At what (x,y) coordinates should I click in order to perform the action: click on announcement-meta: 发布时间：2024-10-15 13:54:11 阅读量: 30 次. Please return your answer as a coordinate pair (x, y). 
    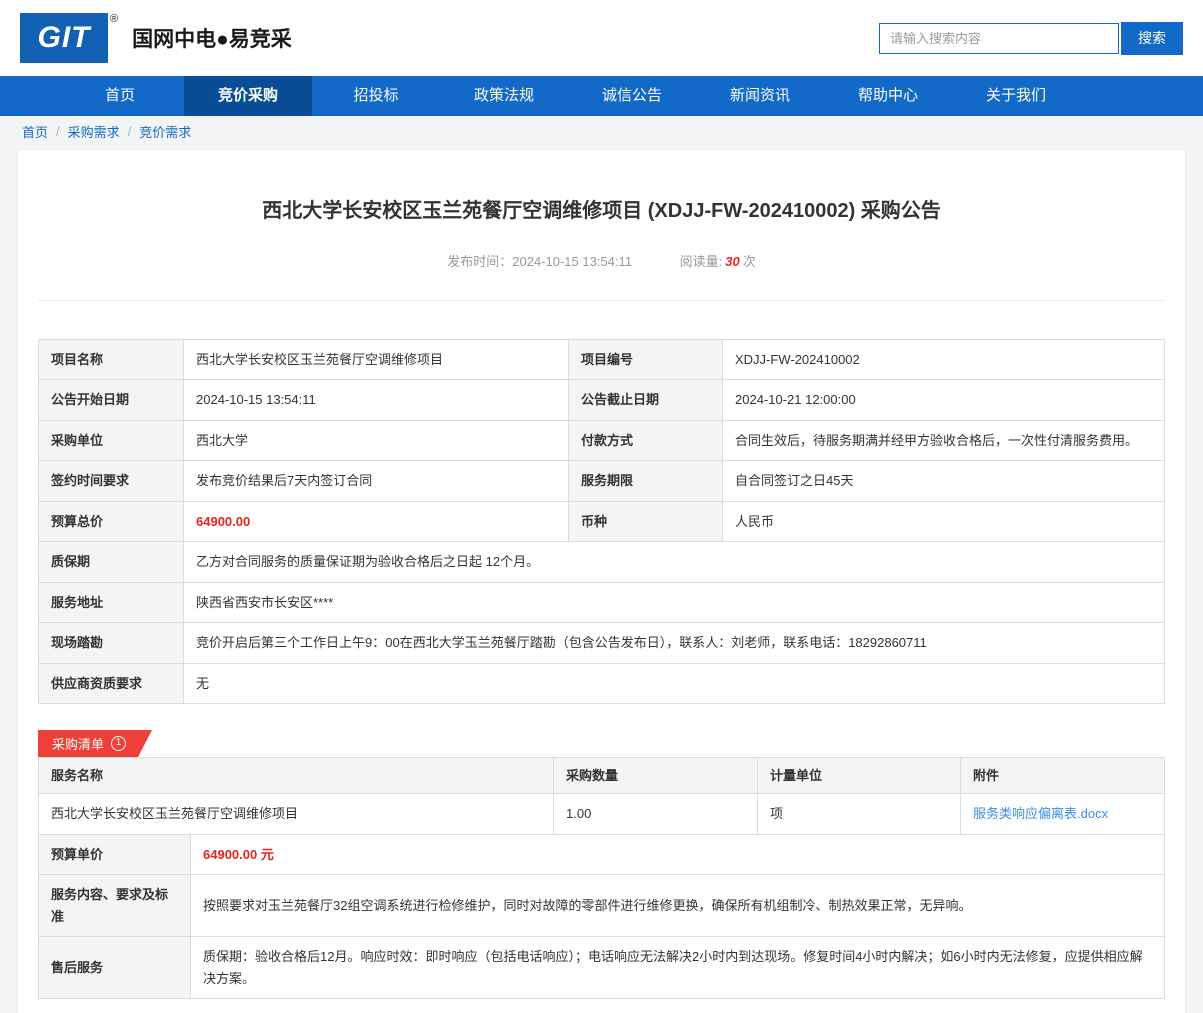
    Looking at the image, I should click on (601, 260).